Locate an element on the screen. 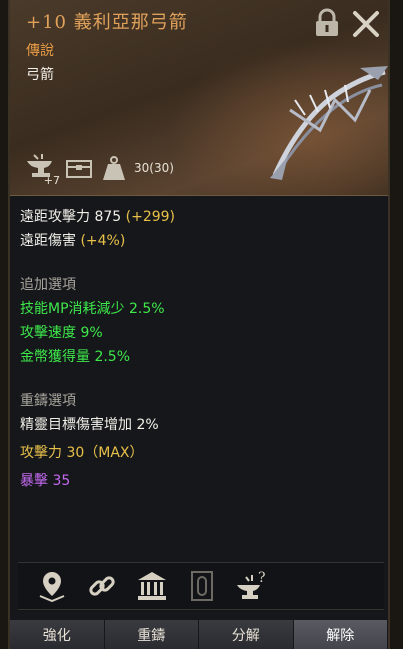 Image resolution: width=403 pixels, height=649 pixels. action-icon-bar: ? is located at coordinates (201, 586).